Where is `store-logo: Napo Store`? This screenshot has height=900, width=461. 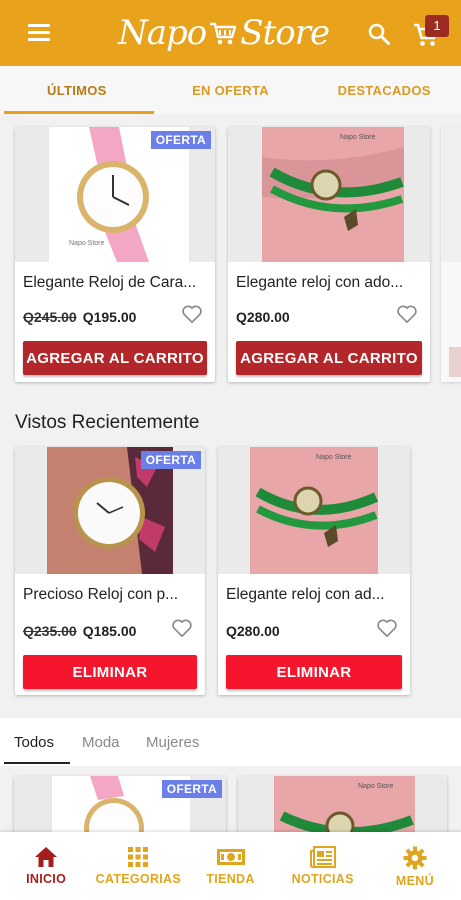
store-logo: Napo Store is located at coordinates (224, 33).